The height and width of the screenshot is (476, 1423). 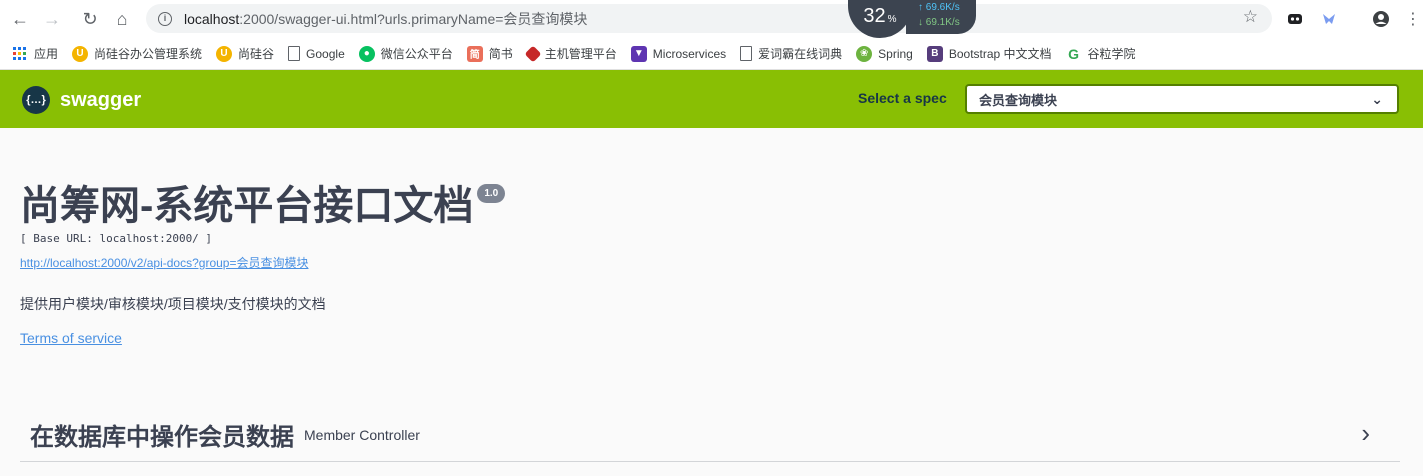 I want to click on bookmark-guli: G 谷粒学院, so click(x=1100, y=53).